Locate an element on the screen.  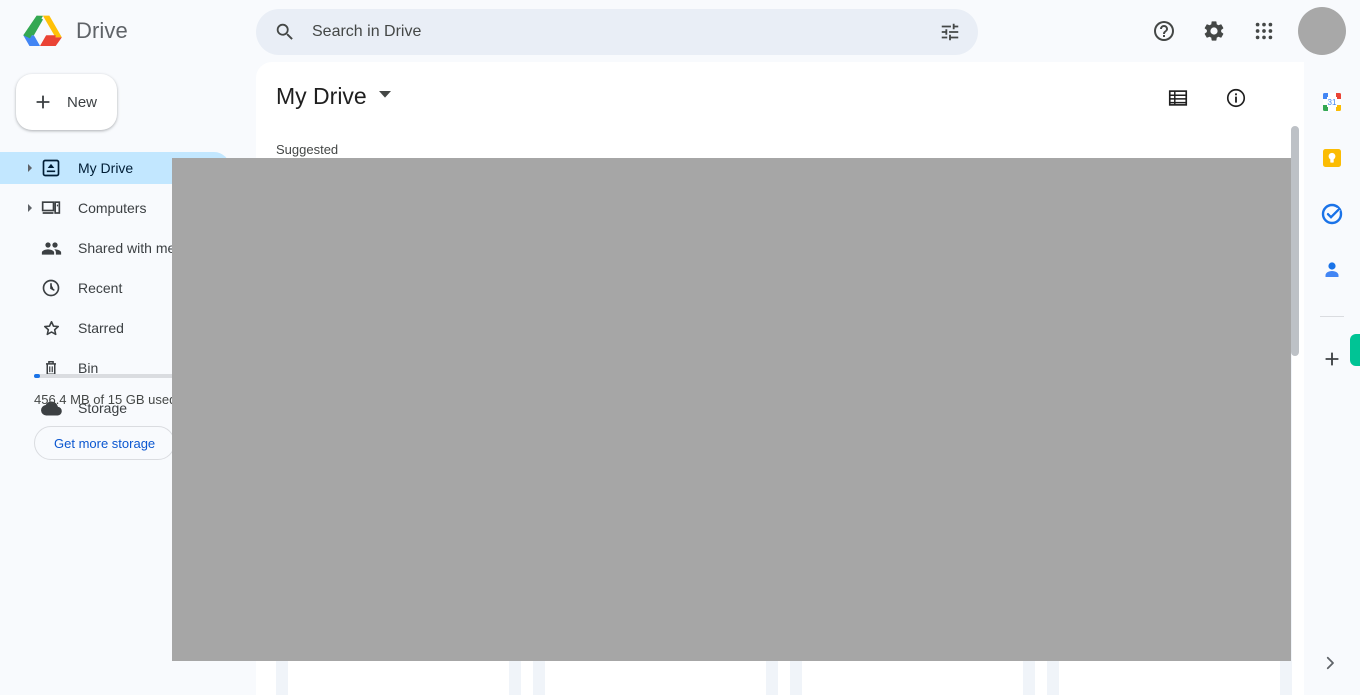
page-title: My Drive is located at coordinates (321, 95).